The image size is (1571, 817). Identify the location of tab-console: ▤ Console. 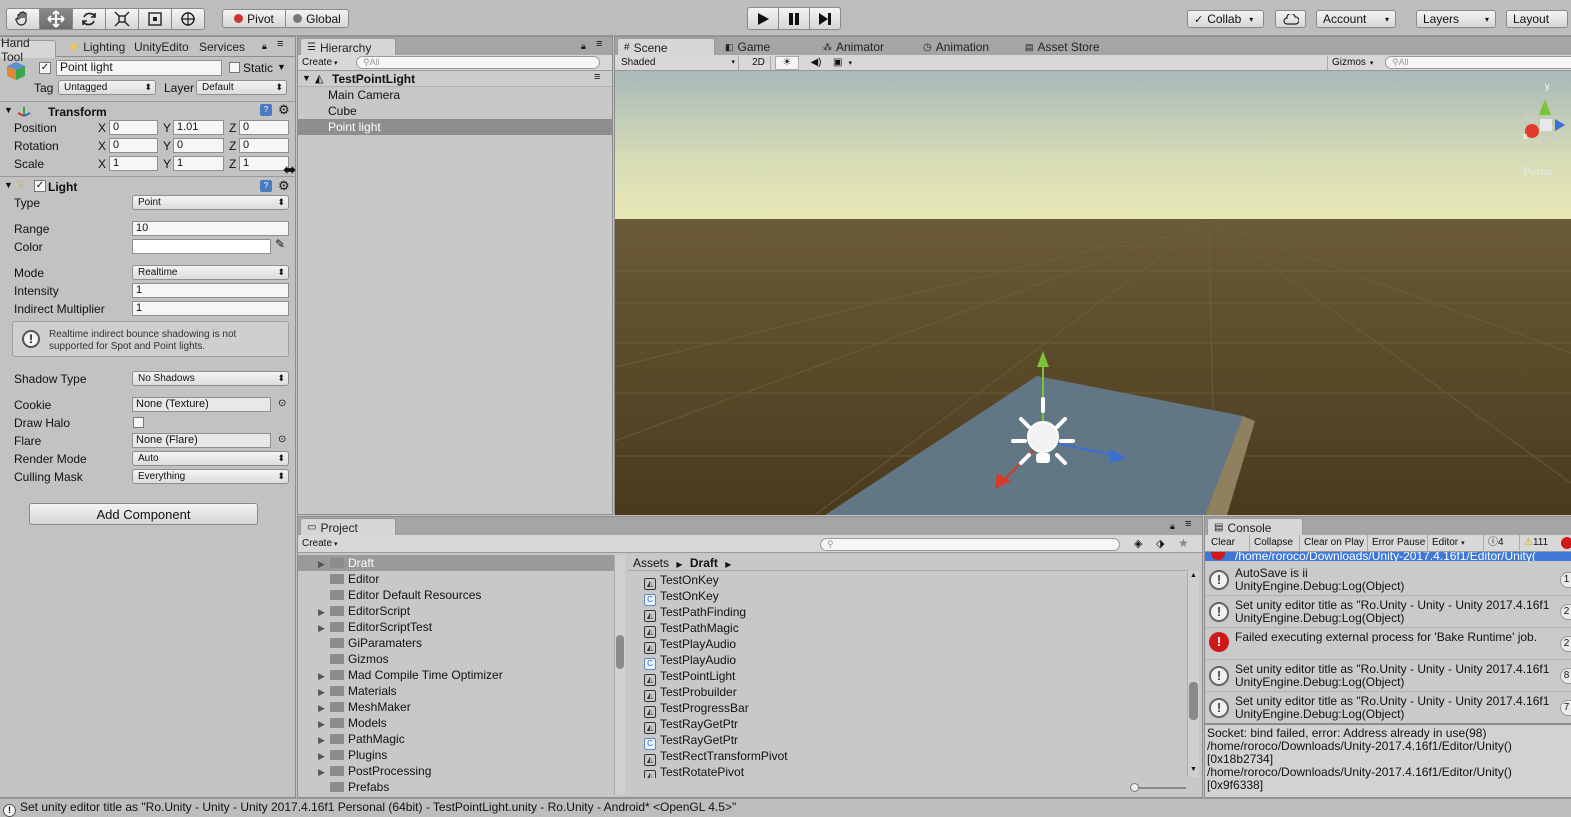
(1255, 527).